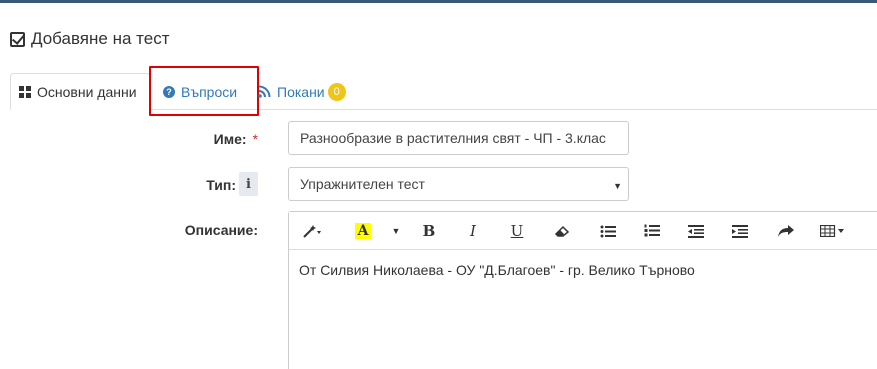 The width and height of the screenshot is (877, 369). I want to click on text-color-icon: A, so click(363, 231).